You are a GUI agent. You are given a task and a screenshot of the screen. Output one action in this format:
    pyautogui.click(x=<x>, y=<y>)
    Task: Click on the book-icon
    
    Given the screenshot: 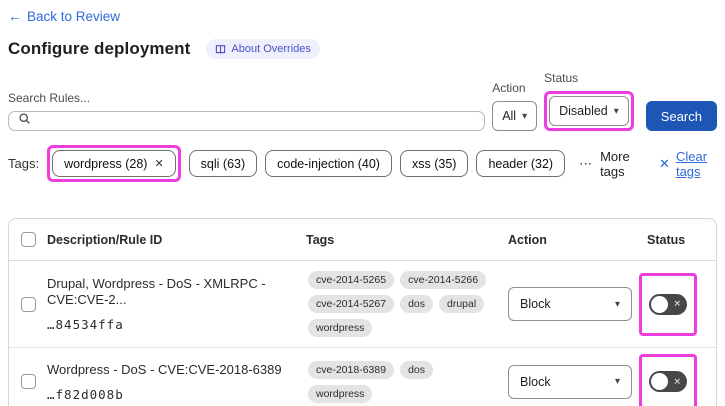 What is the action you would take?
    pyautogui.click(x=220, y=49)
    